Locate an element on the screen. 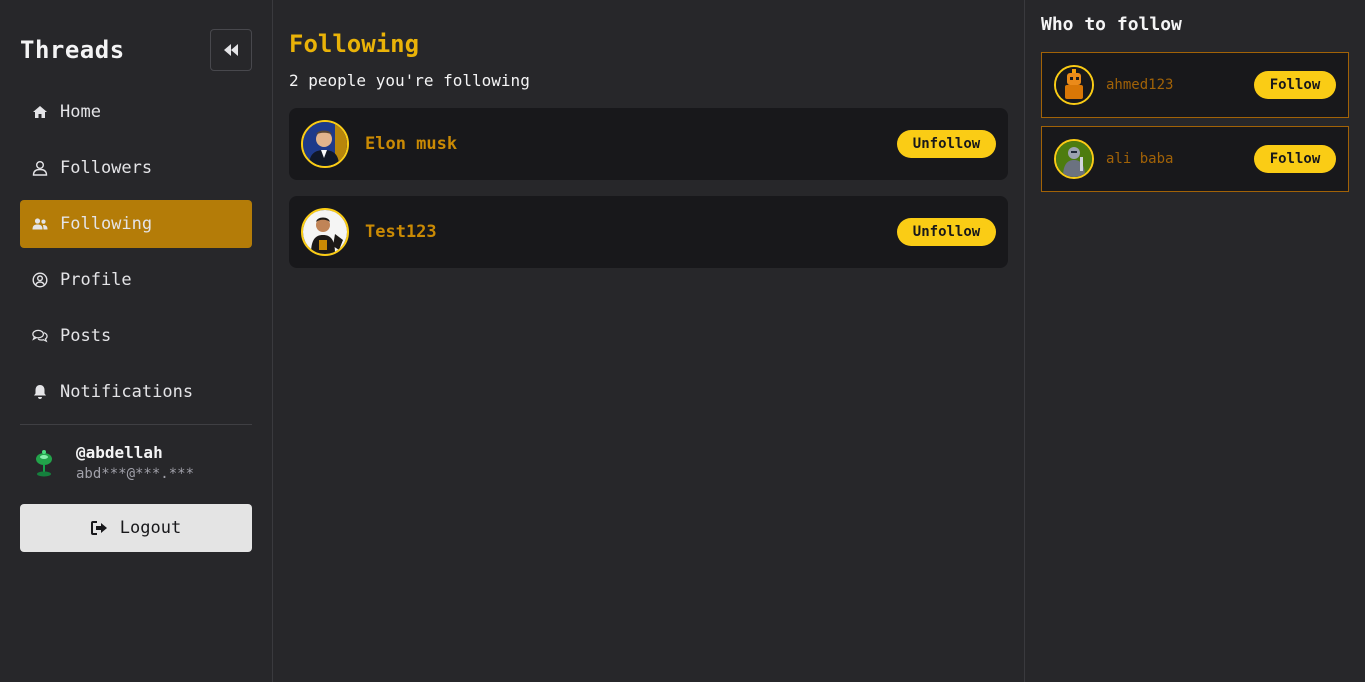 Image resolution: width=1365 pixels, height=682 pixels. suggestion-card: ali baba Follow is located at coordinates (1195, 159).